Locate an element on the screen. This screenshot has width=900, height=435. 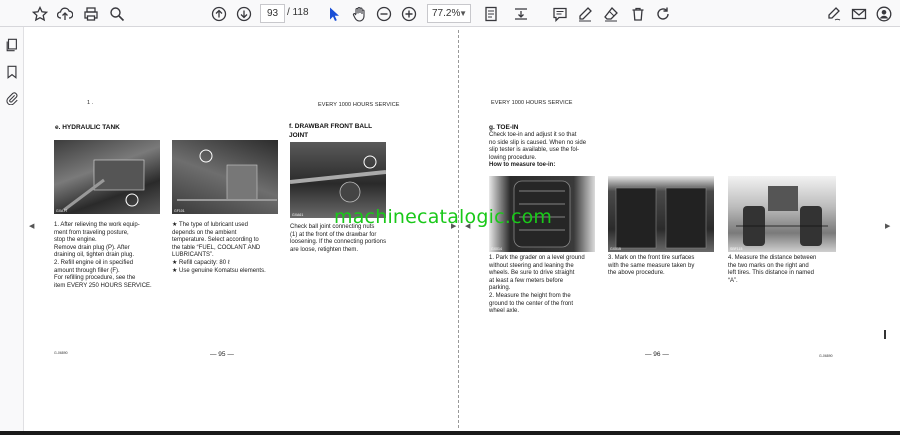
section-f-title: f. DRAWBAR FRONT BALL is located at coordinates (331, 126).